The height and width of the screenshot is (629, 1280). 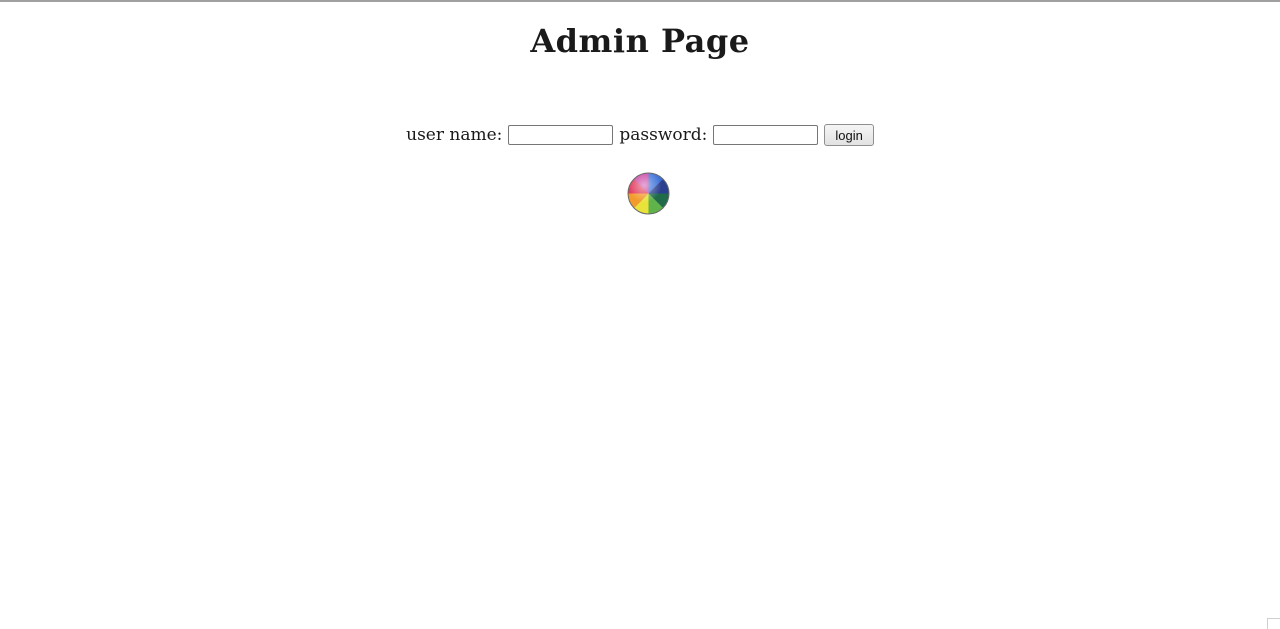 What do you see at coordinates (766, 135) in the screenshot?
I see `password-input` at bounding box center [766, 135].